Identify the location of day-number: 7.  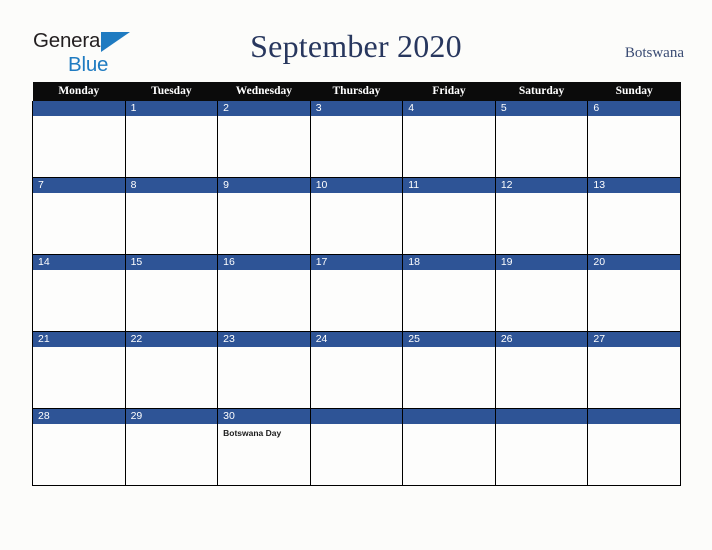
(79, 185).